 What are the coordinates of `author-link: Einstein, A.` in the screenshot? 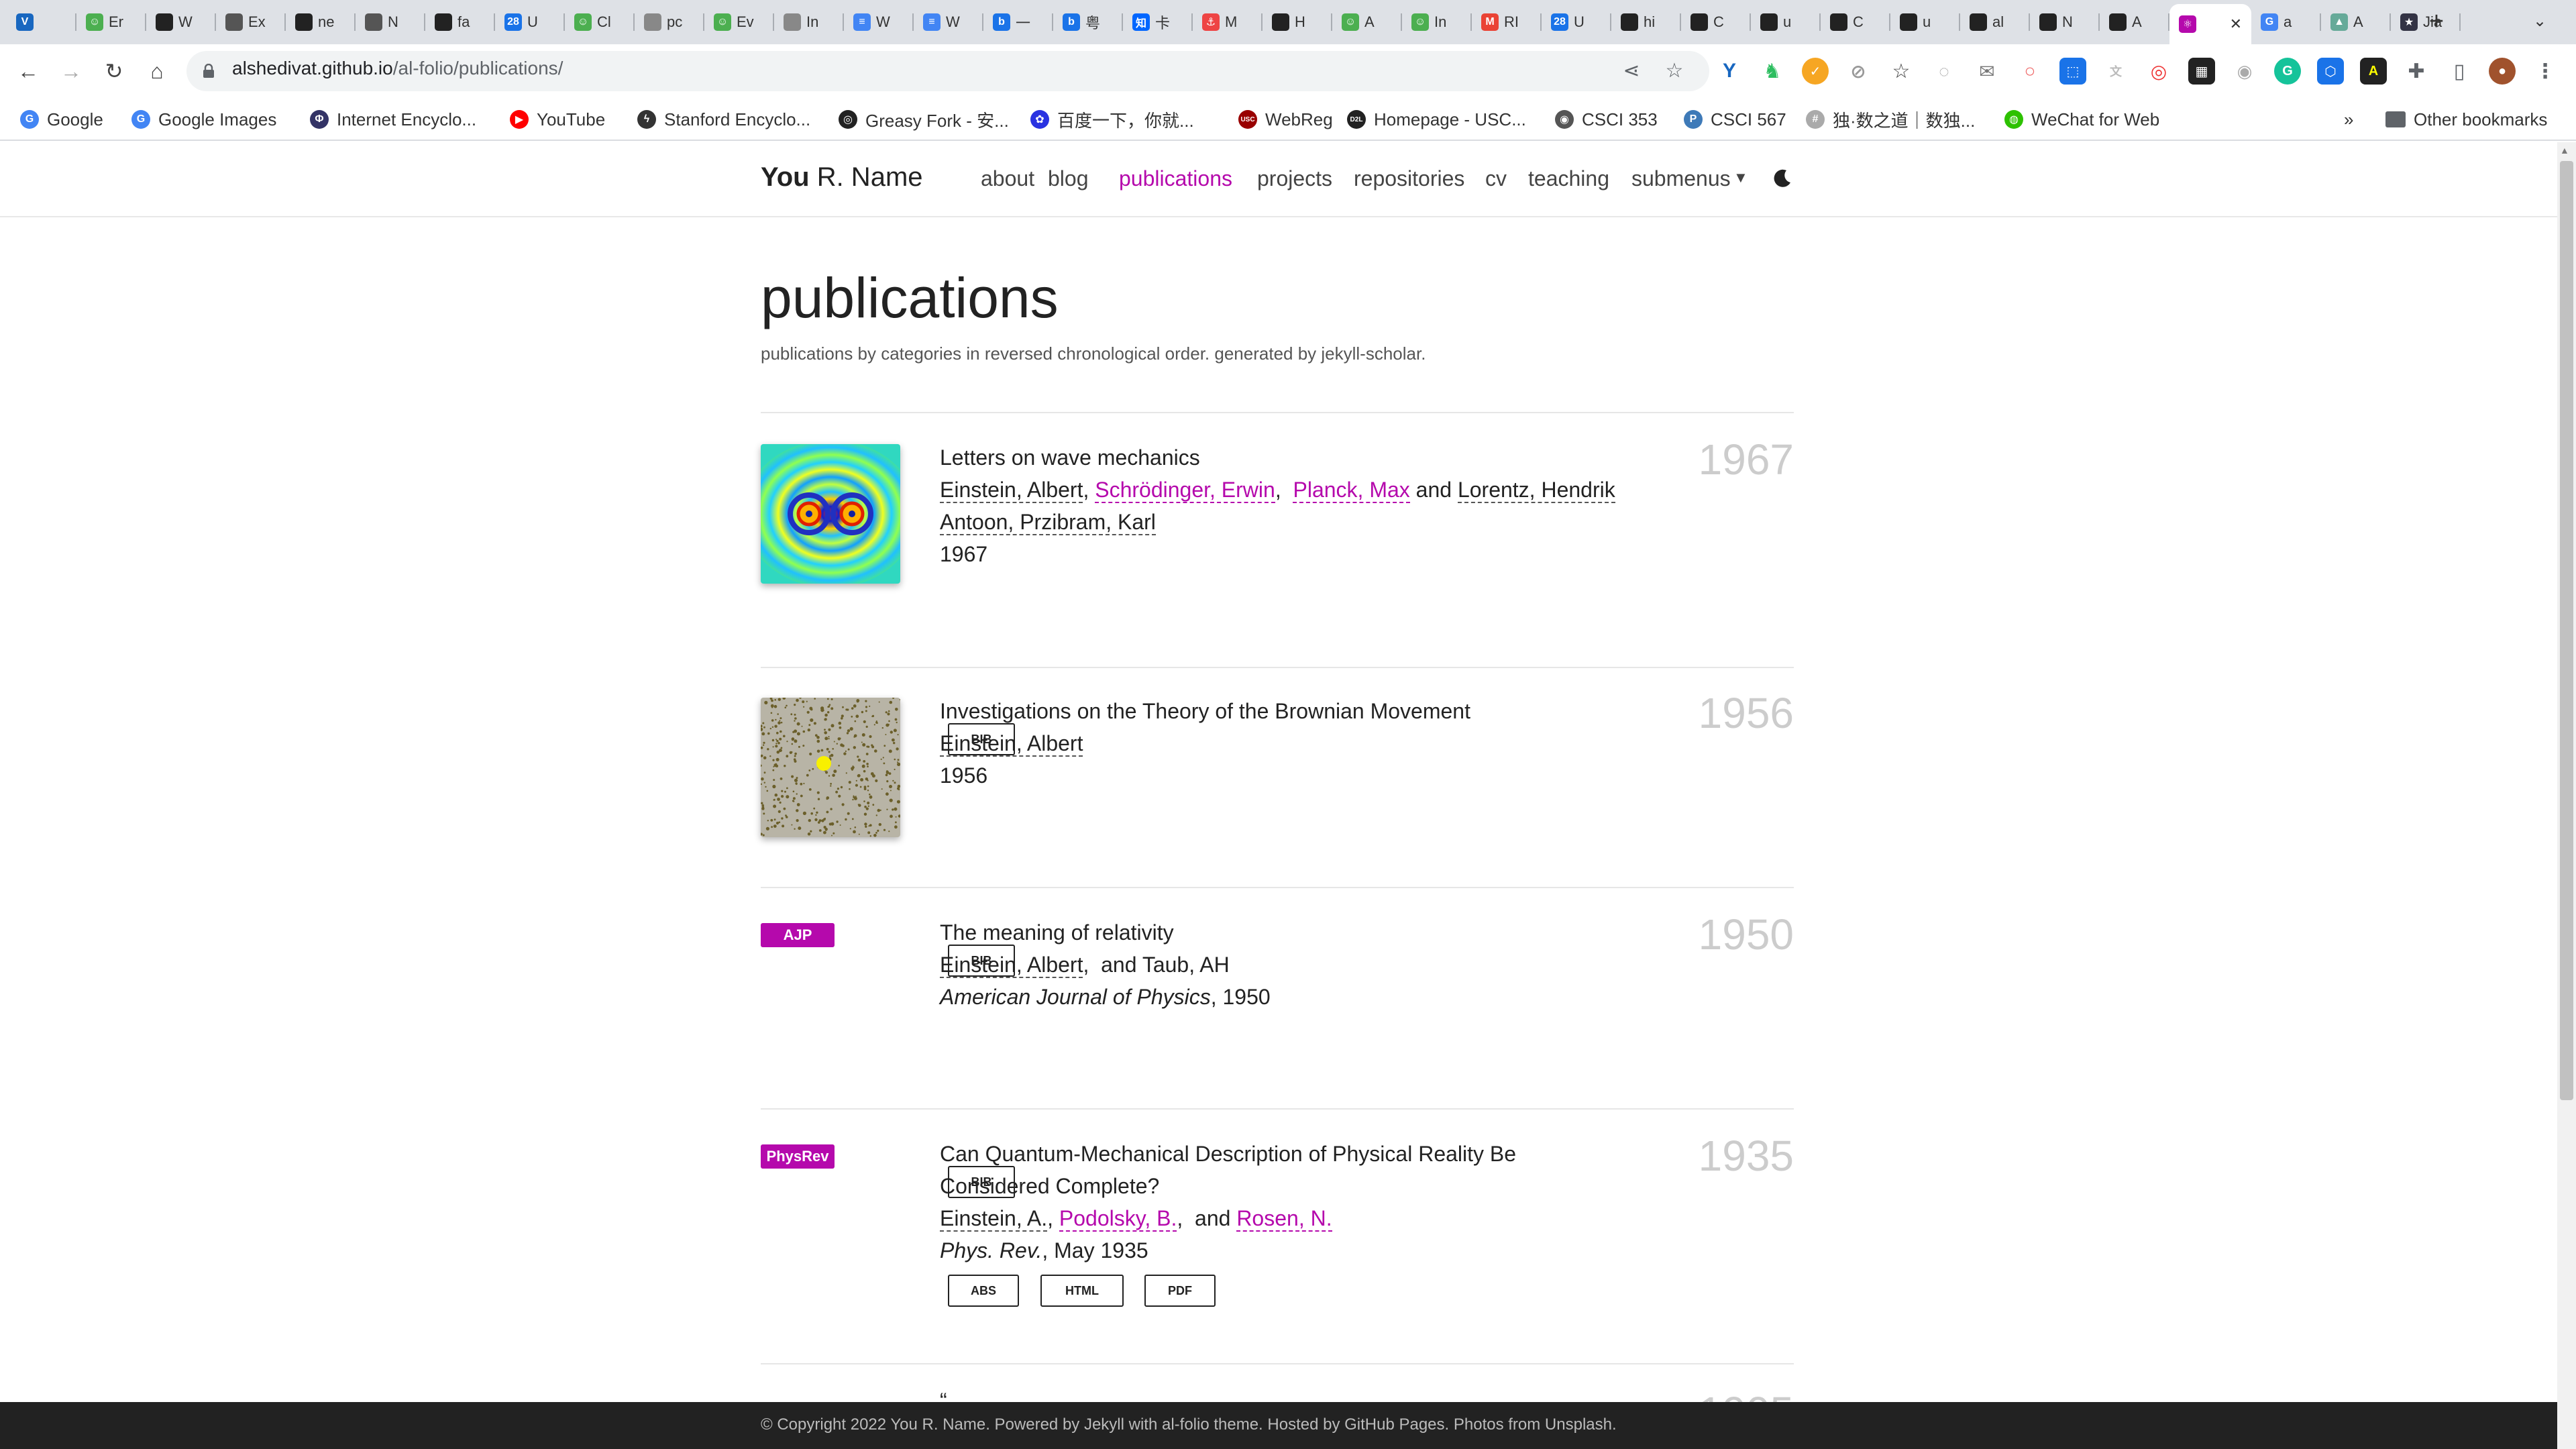 It's located at (994, 1219).